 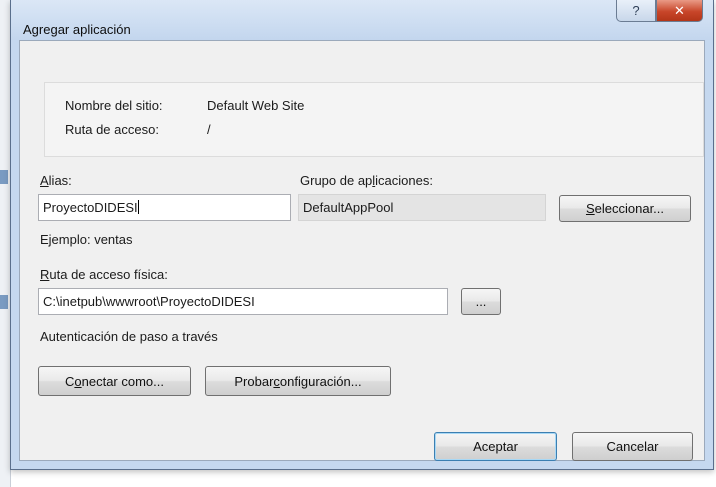 What do you see at coordinates (243, 301) in the screenshot?
I see `physical-path-input: C:\inetpub\wwwroot\ProyectoDIDESI` at bounding box center [243, 301].